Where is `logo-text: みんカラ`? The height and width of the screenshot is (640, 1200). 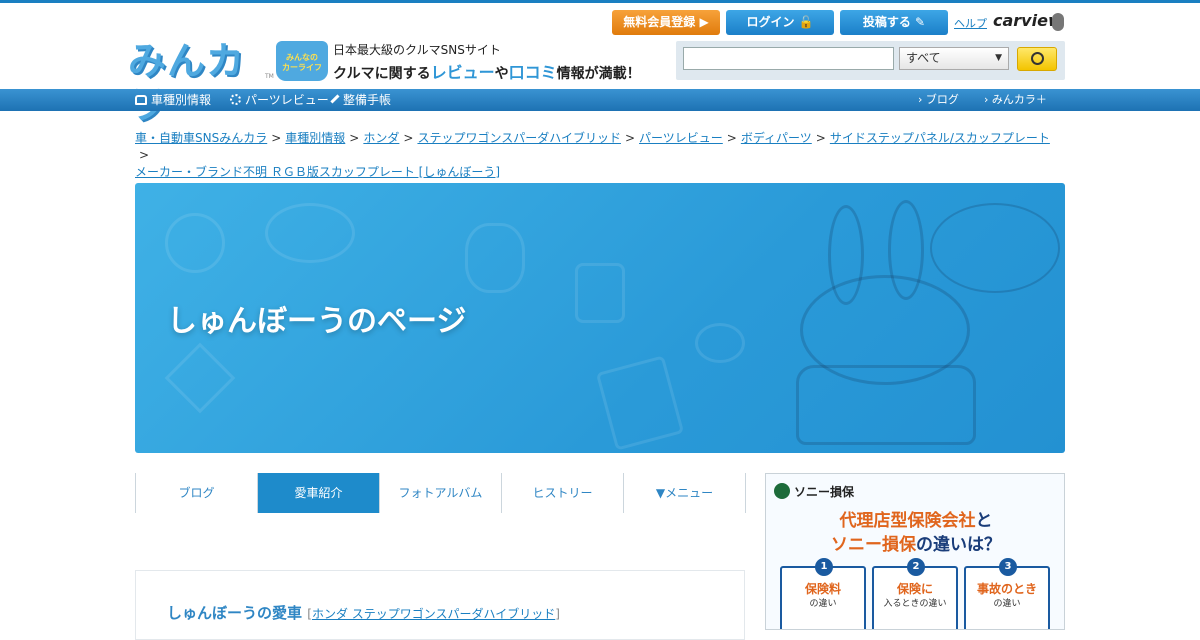 logo-text: みんカラ is located at coordinates (187, 83).